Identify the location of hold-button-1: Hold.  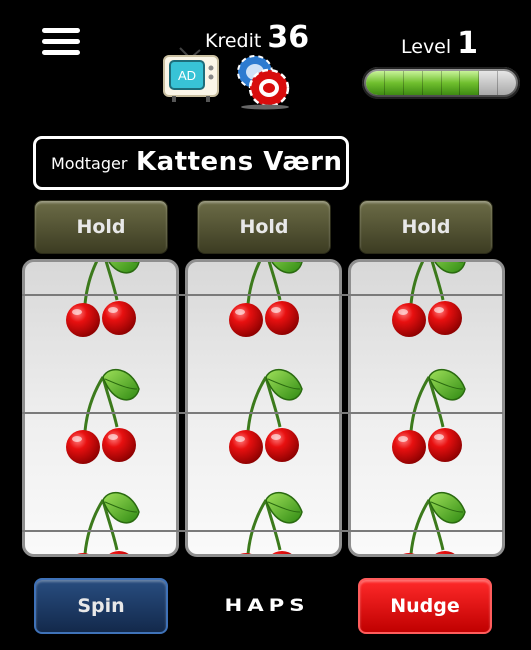
(101, 227).